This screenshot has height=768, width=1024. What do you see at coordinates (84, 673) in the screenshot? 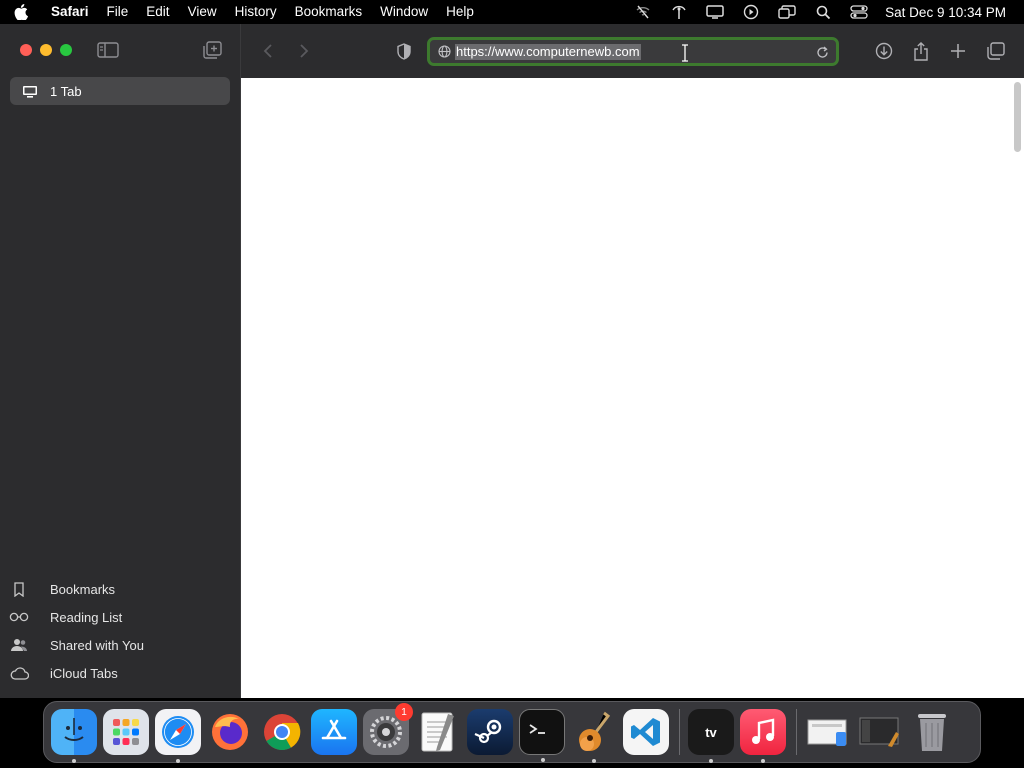
I see `sidebar-link-label: iCloud Tabs` at bounding box center [84, 673].